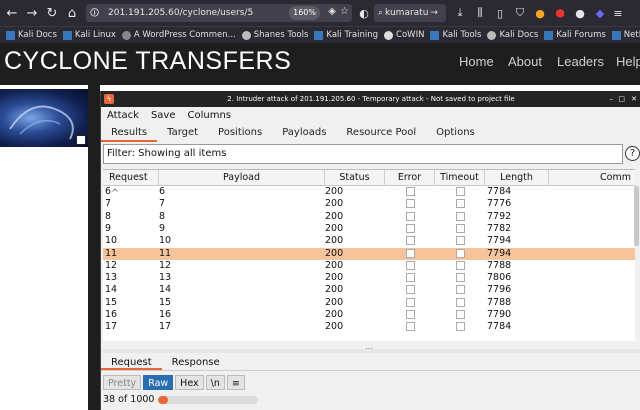 The image size is (640, 410). Describe the element at coordinates (389, 35) in the screenshot. I see `cowin-icon` at that location.